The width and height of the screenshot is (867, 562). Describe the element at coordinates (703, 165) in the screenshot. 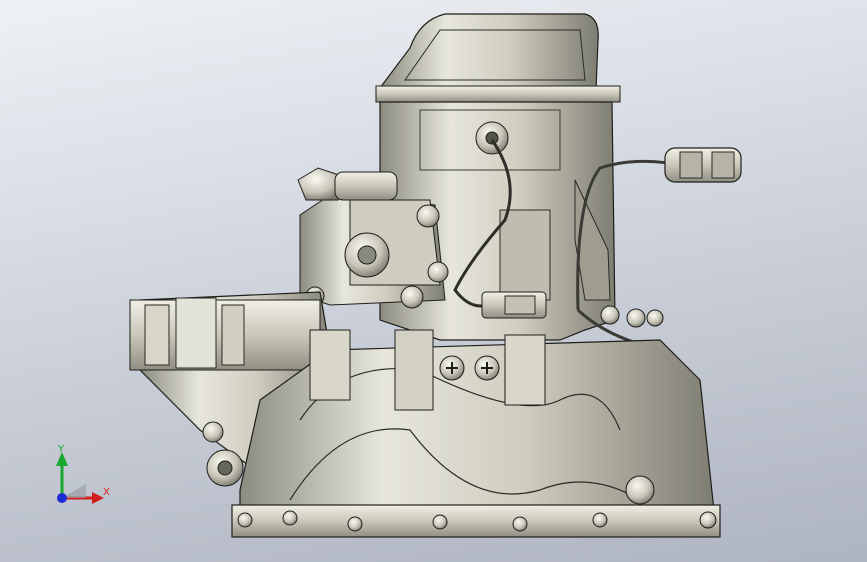

I see `electrical-connector` at that location.